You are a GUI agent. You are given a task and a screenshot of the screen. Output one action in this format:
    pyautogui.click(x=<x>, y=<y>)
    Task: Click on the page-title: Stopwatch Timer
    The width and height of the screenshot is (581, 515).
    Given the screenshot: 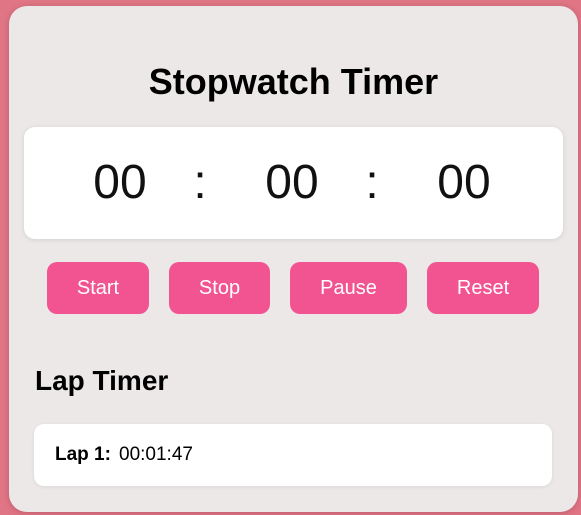 What is the action you would take?
    pyautogui.click(x=293, y=81)
    